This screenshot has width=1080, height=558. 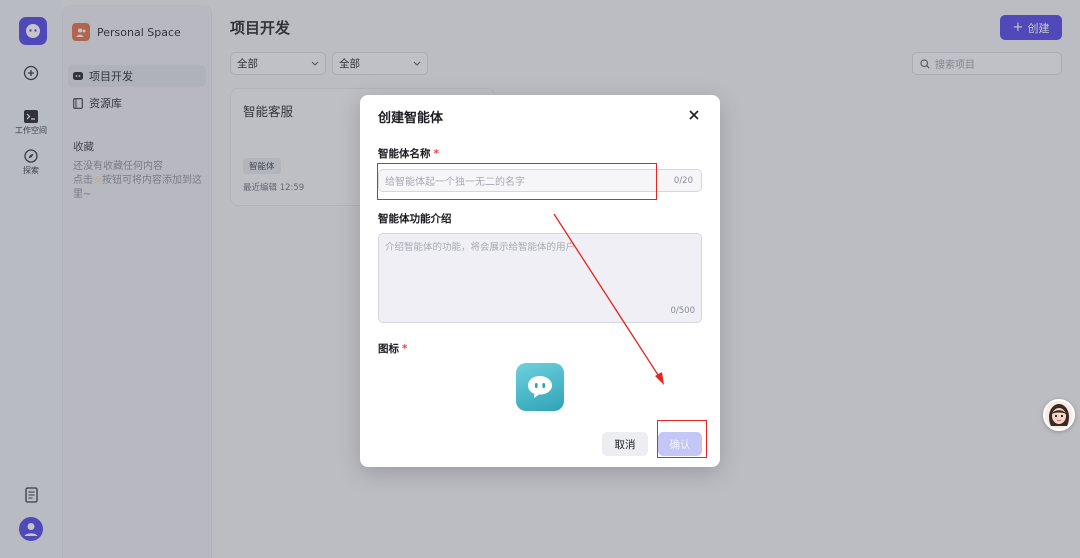 I want to click on chat-bubble-icon, so click(x=540, y=387).